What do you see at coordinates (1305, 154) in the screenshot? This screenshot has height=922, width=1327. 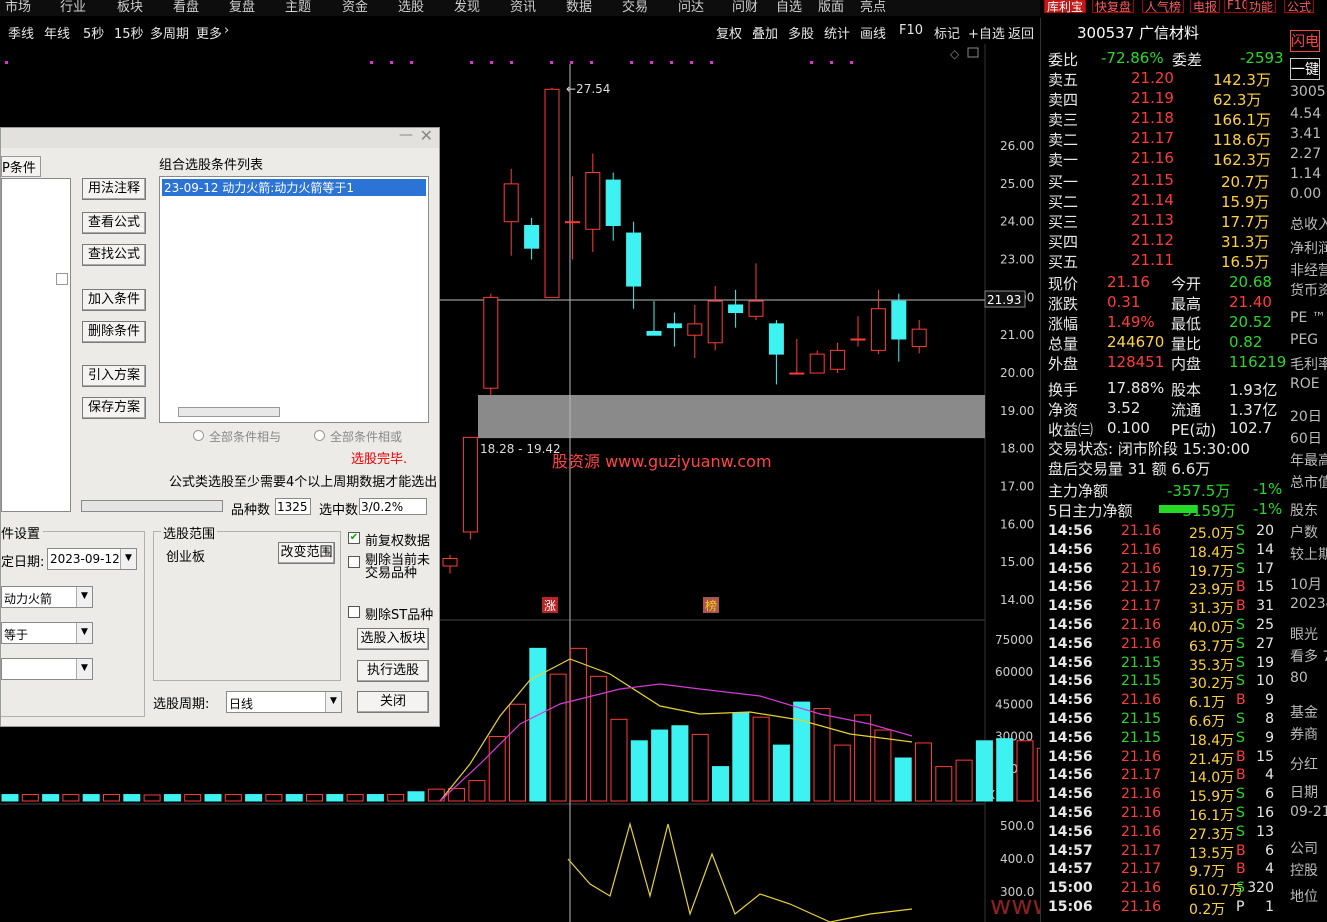 I see `f10-item: 2.27` at bounding box center [1305, 154].